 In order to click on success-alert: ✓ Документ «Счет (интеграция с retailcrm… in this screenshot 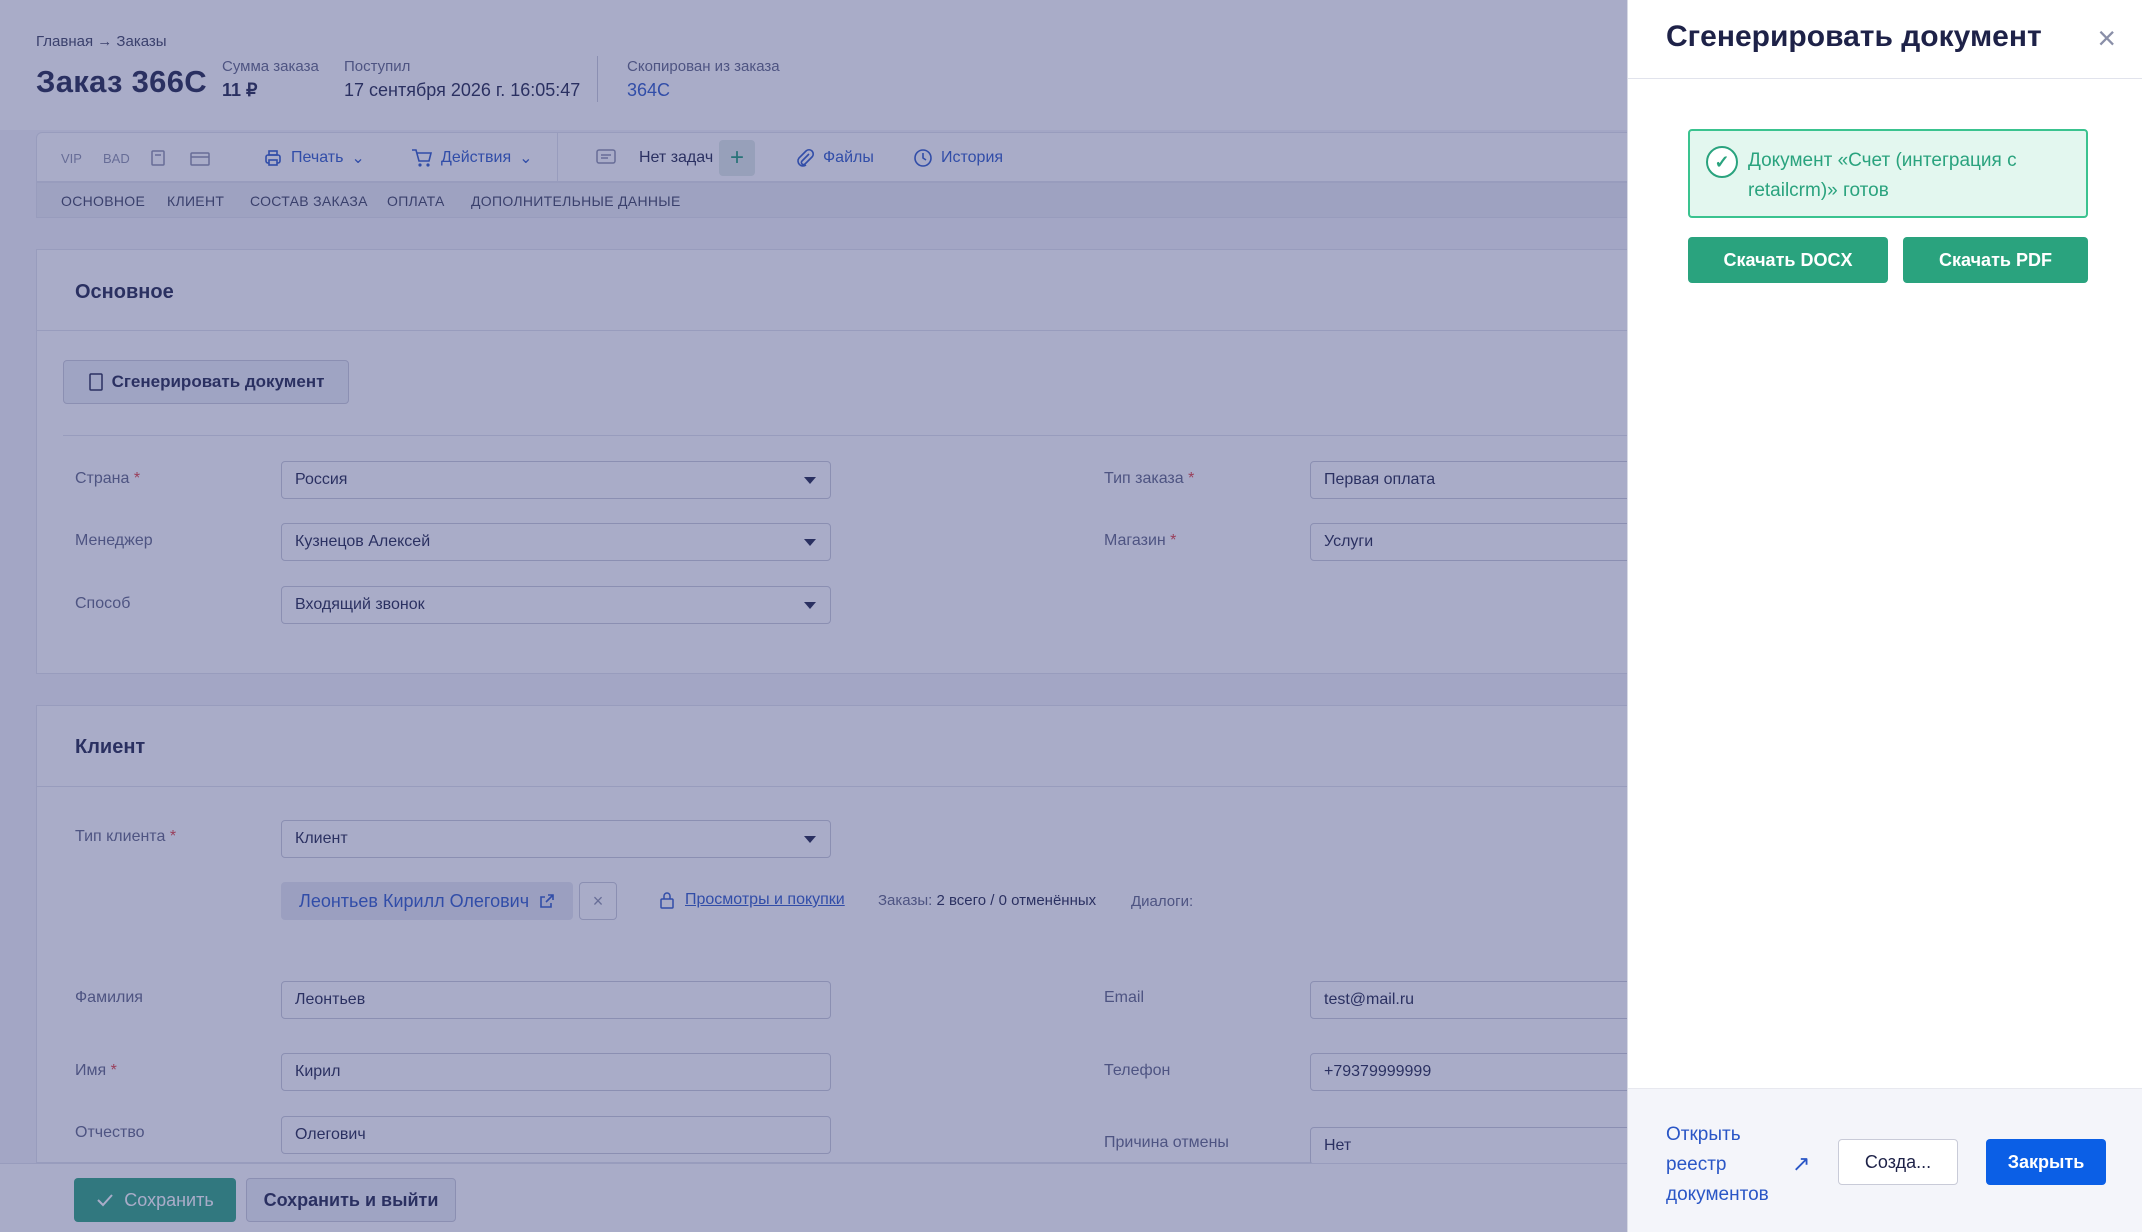, I will do `click(1888, 173)`.